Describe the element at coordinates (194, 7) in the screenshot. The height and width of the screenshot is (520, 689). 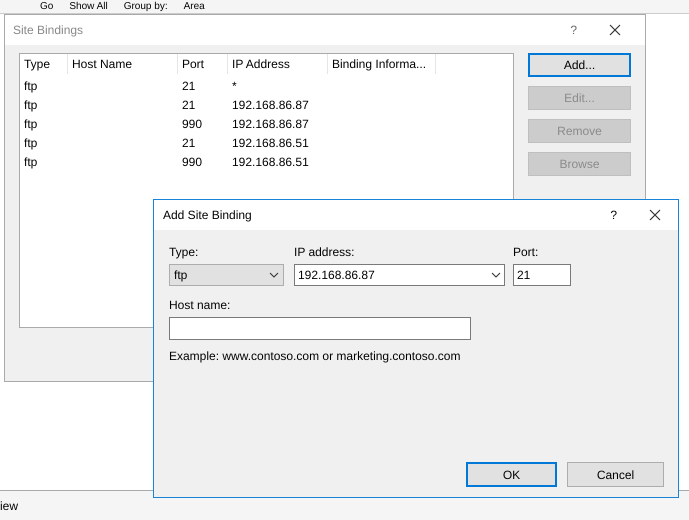
I see `toolbar-label: Area` at that location.